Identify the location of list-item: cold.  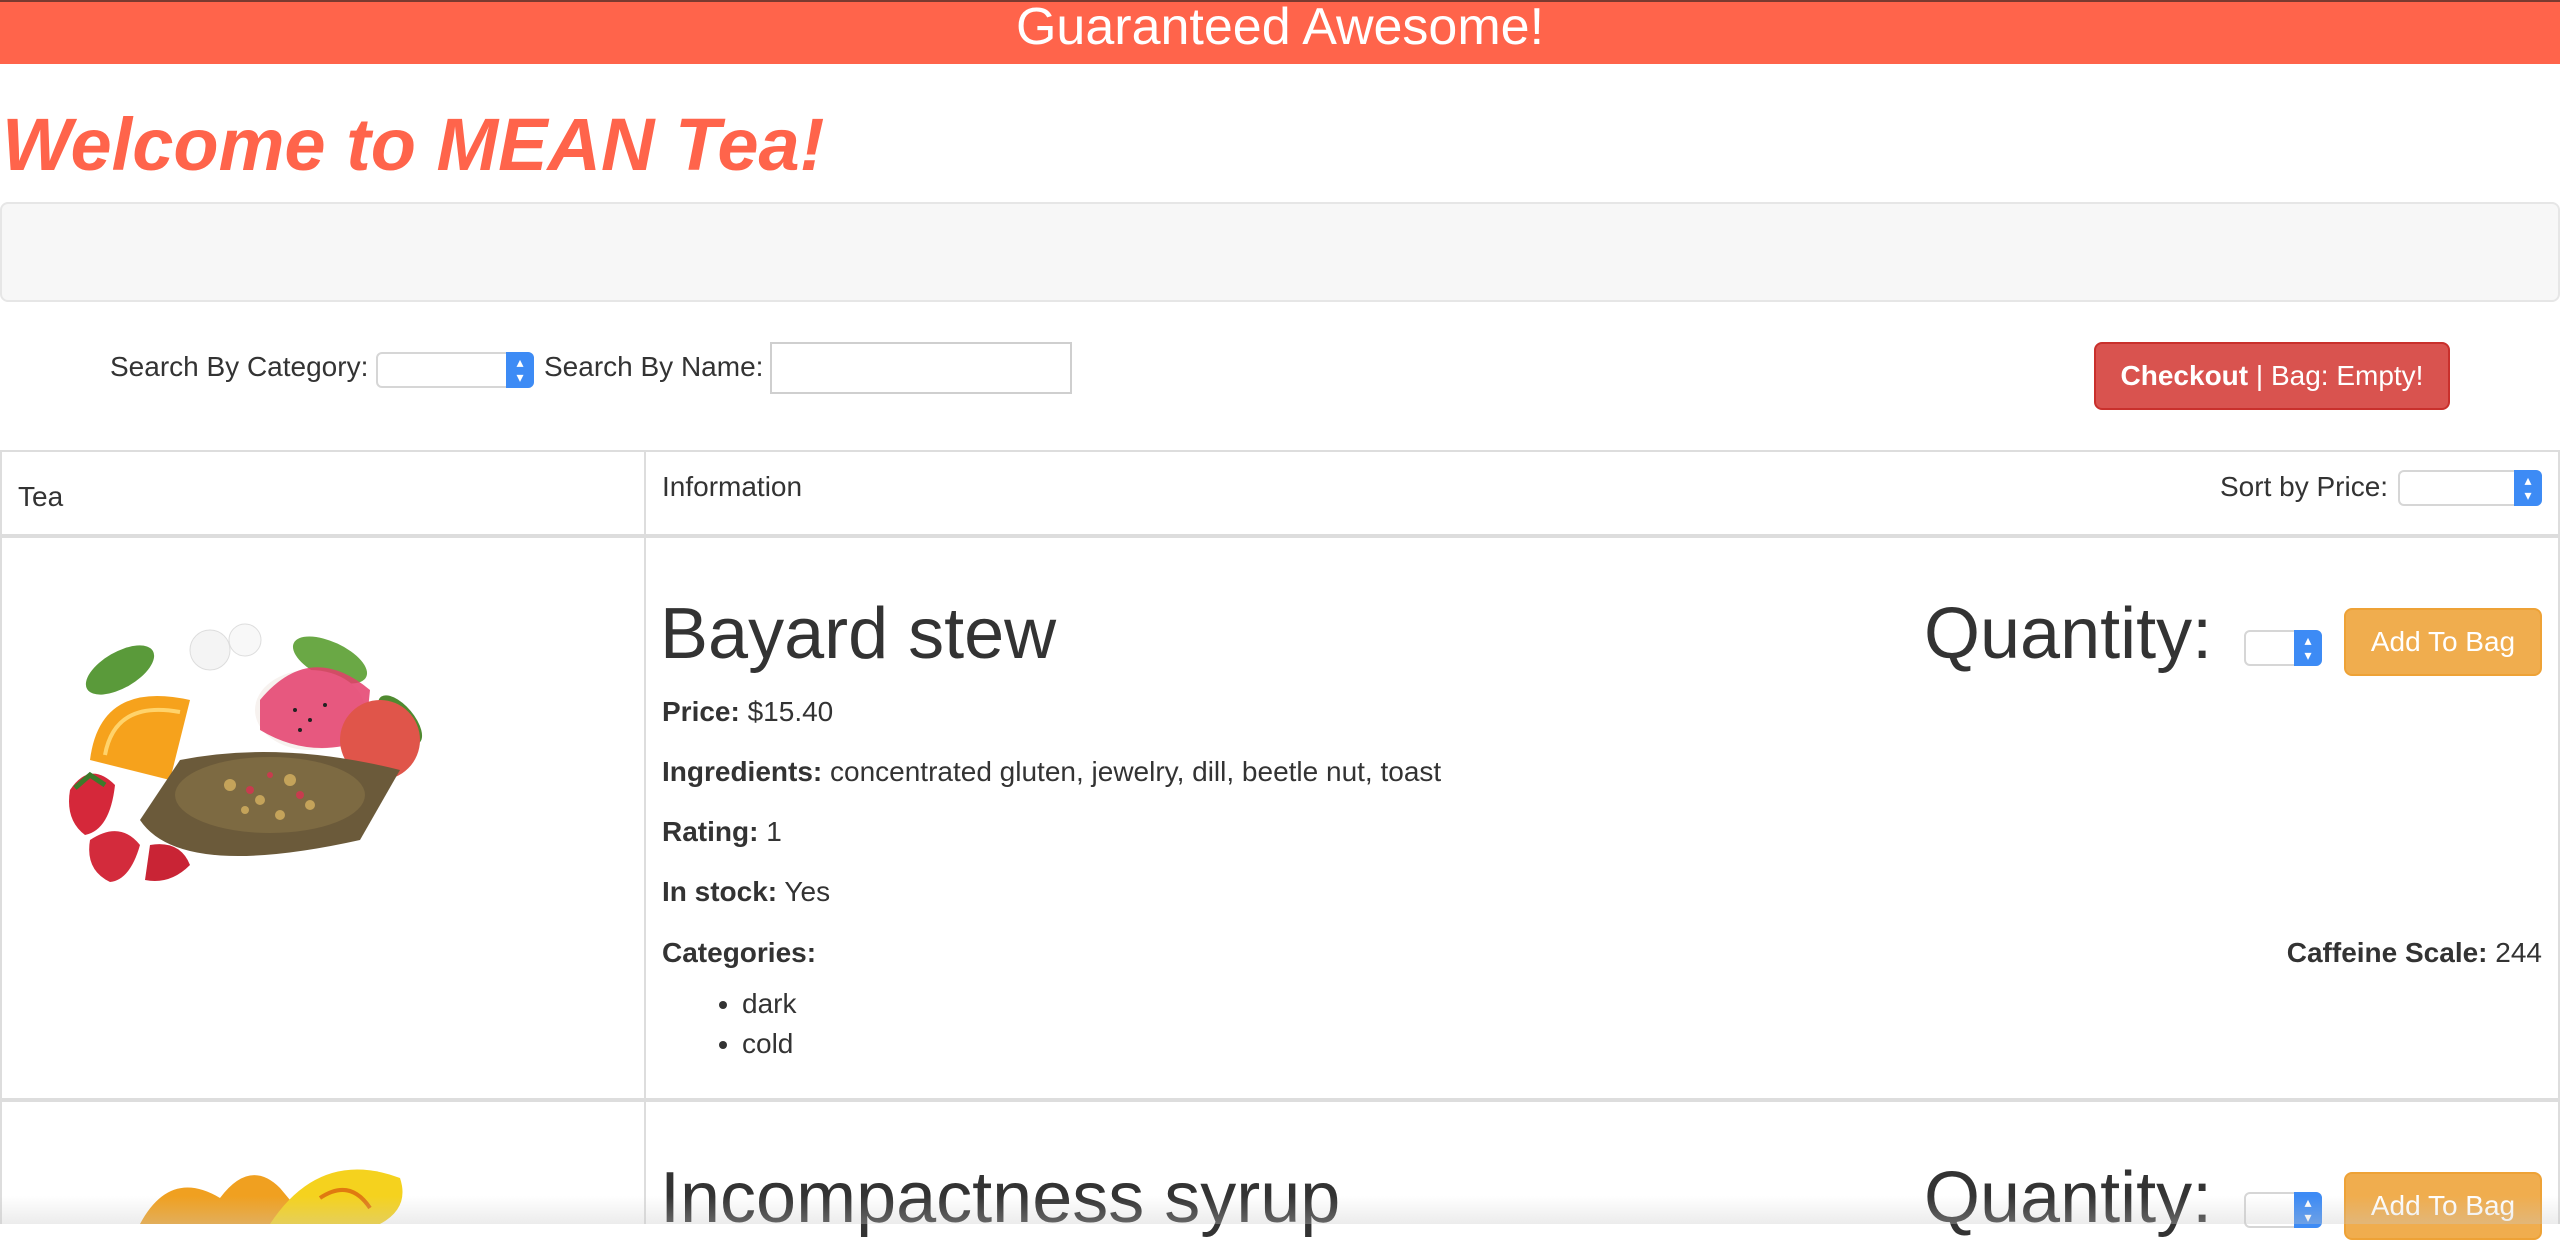
(769, 1044).